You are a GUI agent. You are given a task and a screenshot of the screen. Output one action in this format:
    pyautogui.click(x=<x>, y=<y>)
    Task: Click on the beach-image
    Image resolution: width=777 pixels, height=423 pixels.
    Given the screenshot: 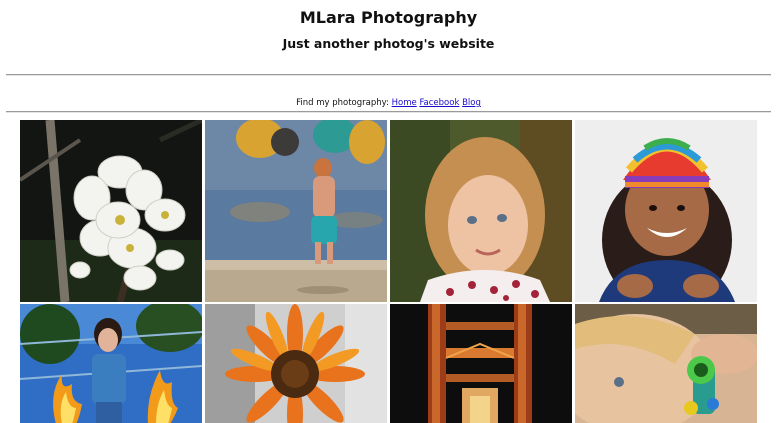 What is the action you would take?
    pyautogui.click(x=296, y=211)
    